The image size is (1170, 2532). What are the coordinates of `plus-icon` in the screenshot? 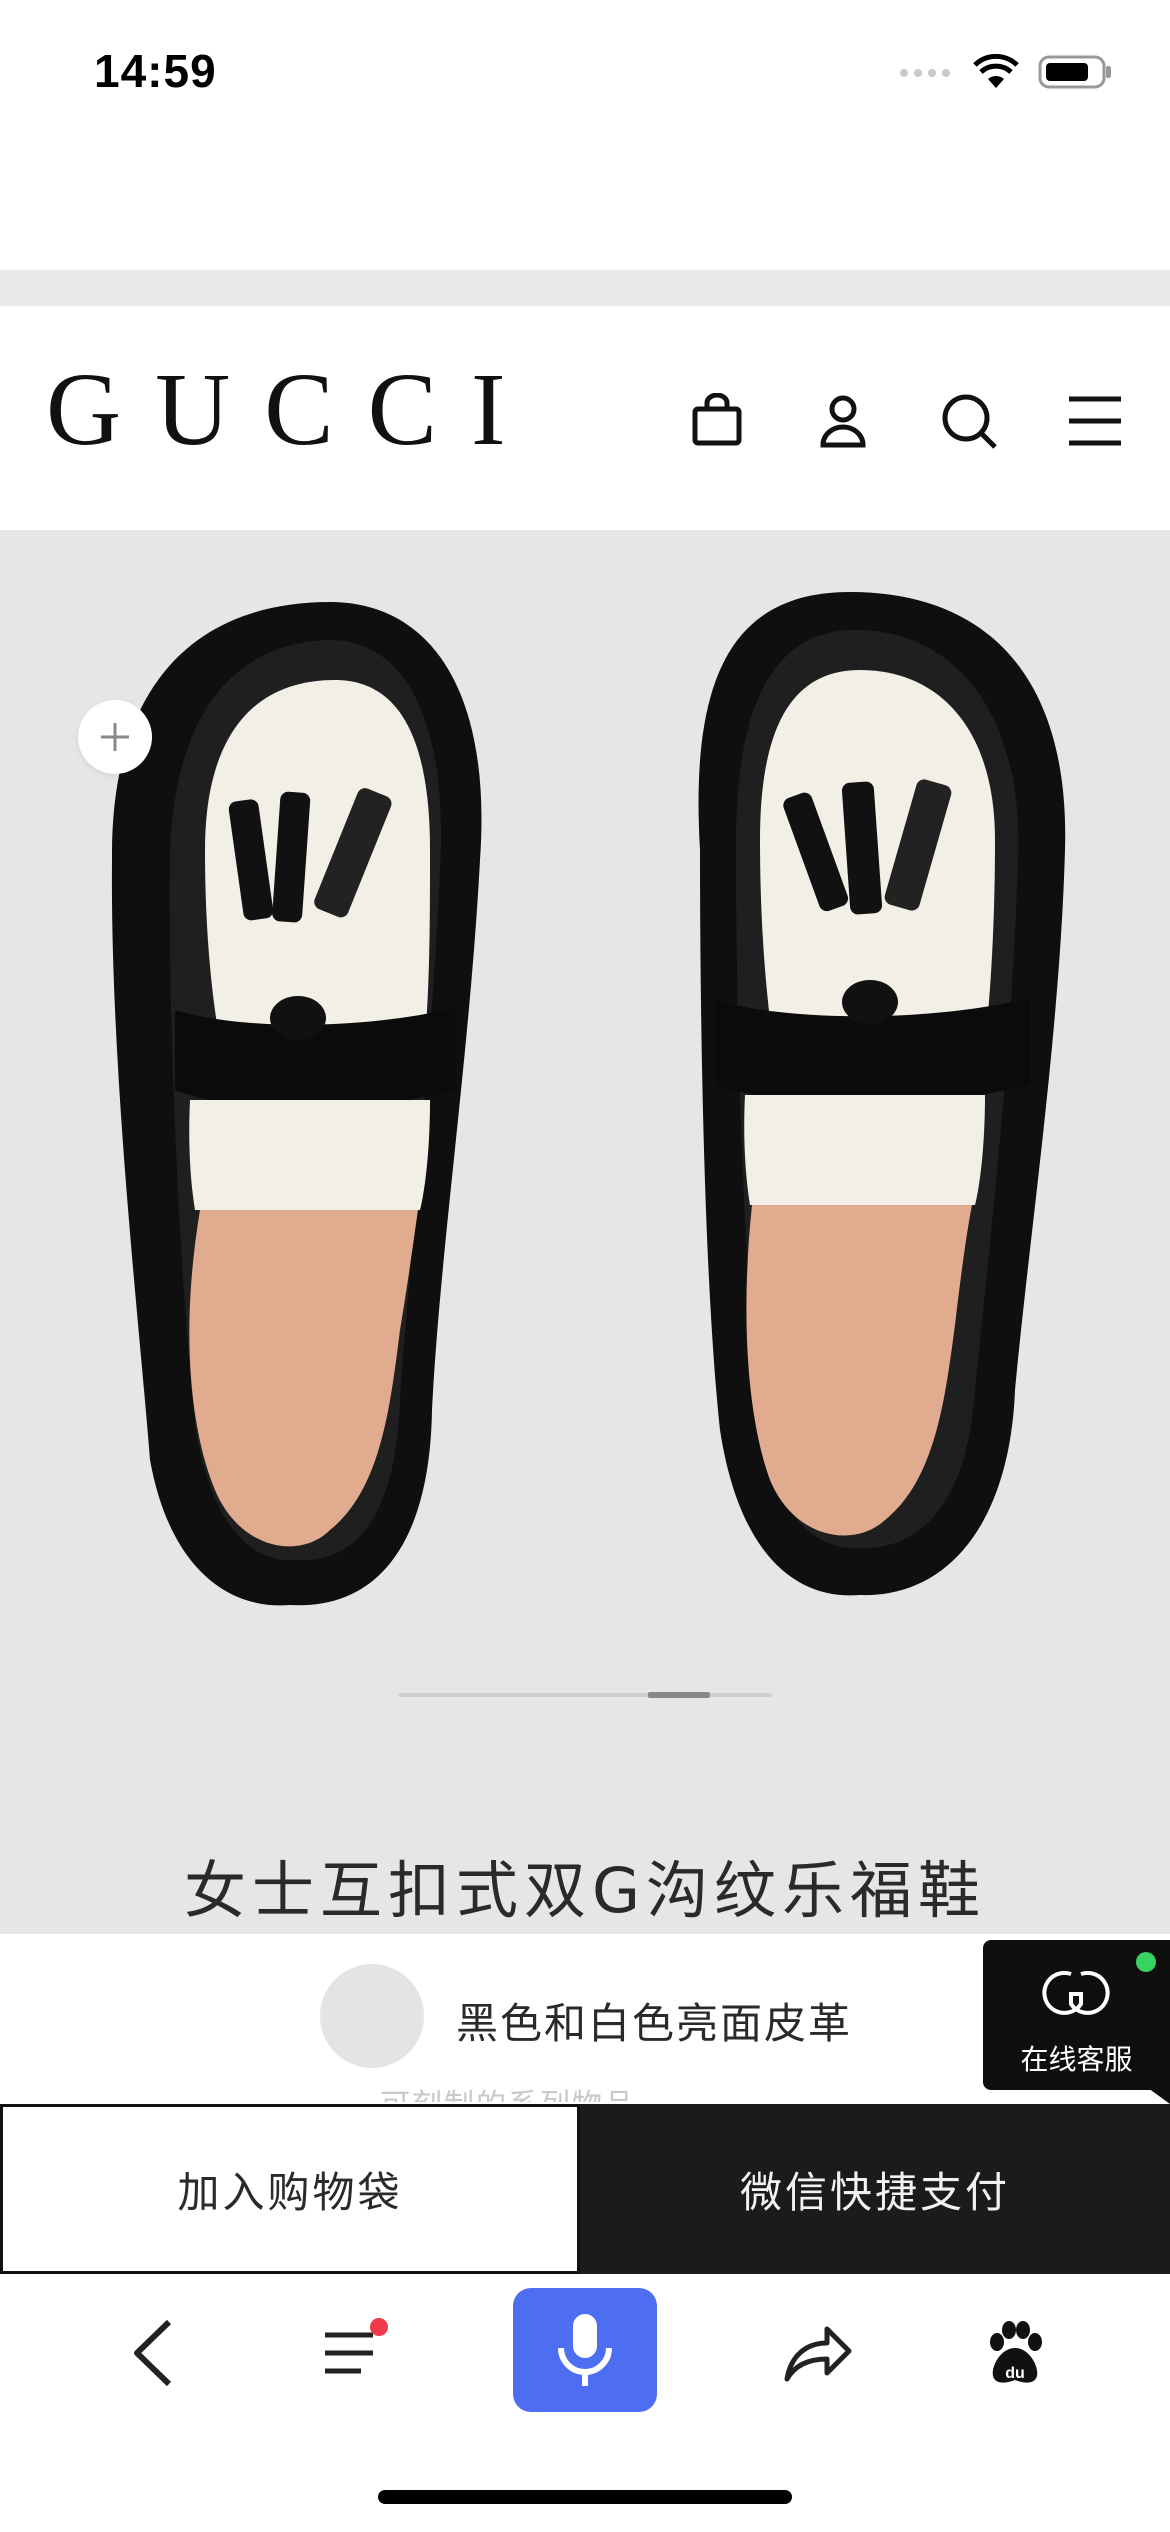 It's located at (115, 737).